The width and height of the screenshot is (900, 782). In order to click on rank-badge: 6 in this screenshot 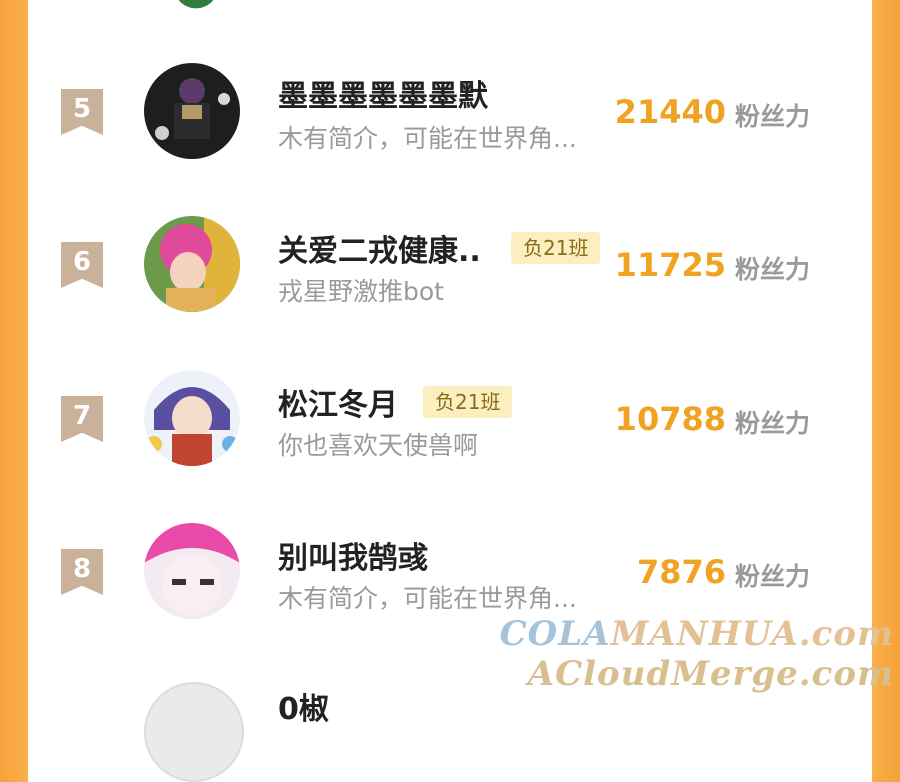, I will do `click(82, 265)`.